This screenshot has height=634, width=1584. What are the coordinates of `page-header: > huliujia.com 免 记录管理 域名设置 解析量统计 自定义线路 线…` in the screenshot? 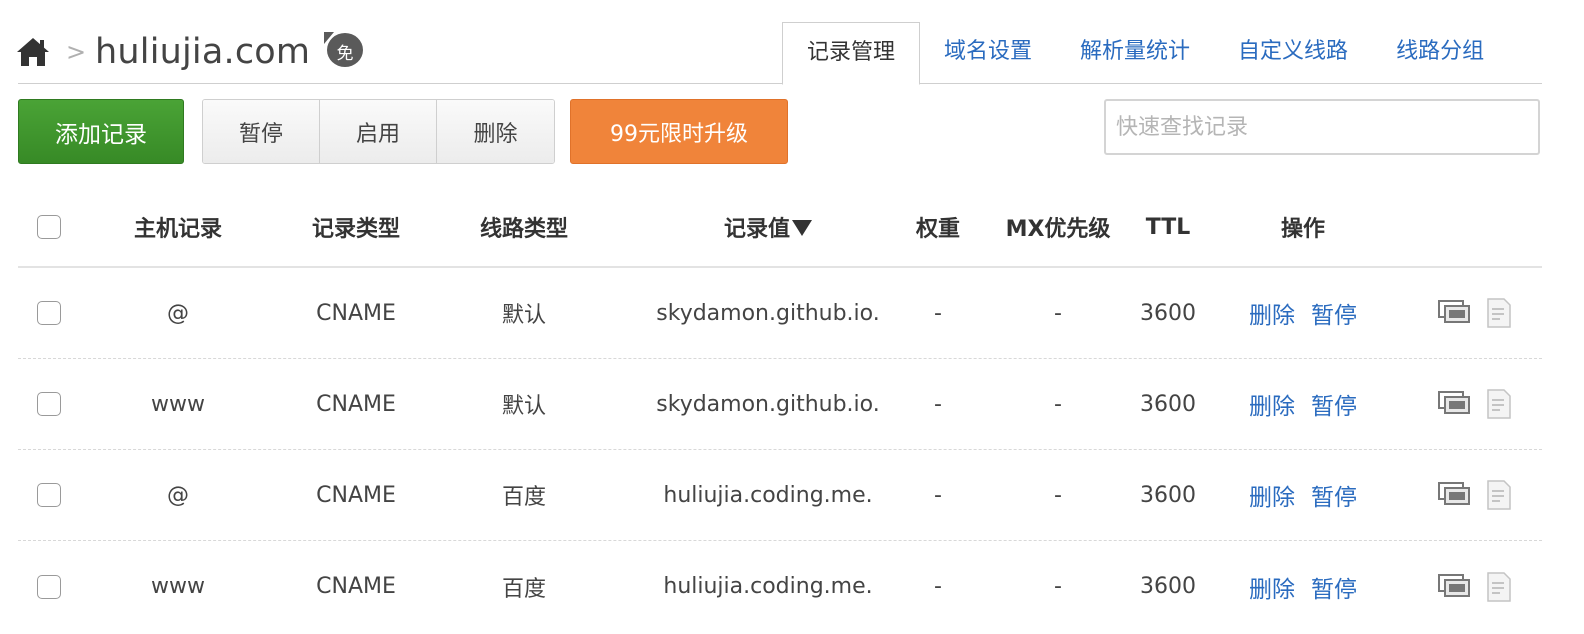 It's located at (792, 43).